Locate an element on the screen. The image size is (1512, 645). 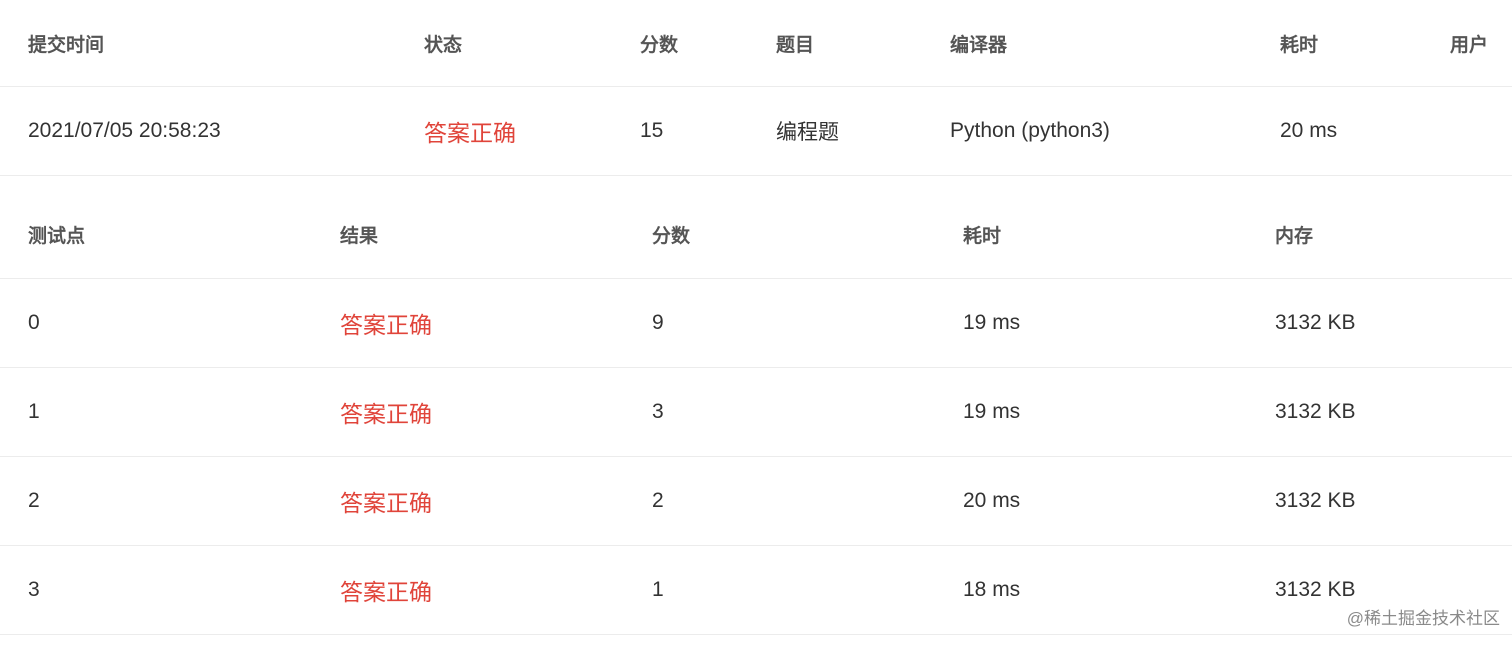
header-elapsed: 耗时 is located at coordinates (1299, 45).